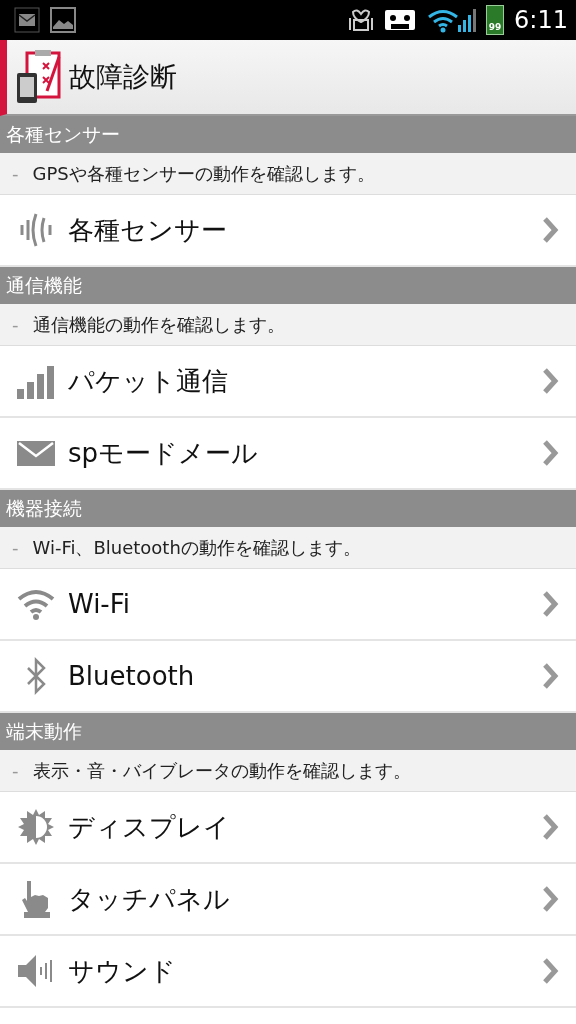  What do you see at coordinates (196, 547) in the screenshot?
I see `section-description: Wi-Fi、Bluetoothの動作を確認します。` at bounding box center [196, 547].